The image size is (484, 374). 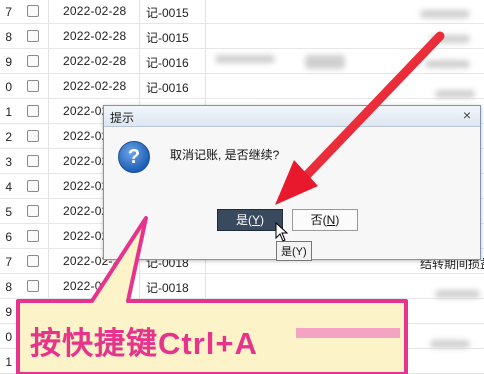 I want to click on shortcut-callout-text: 按快捷键Ctrl+A, so click(x=144, y=343).